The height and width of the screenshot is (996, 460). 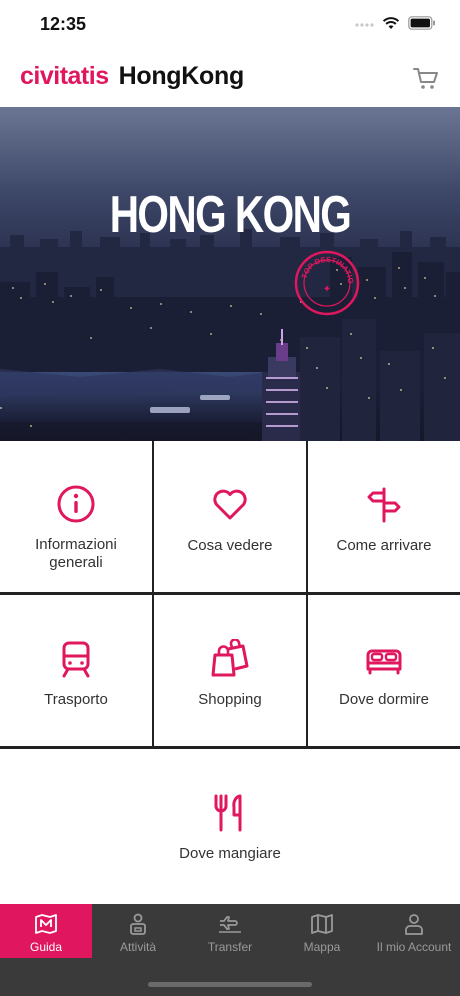 I want to click on tab-attivita: Attività, so click(x=138, y=931).